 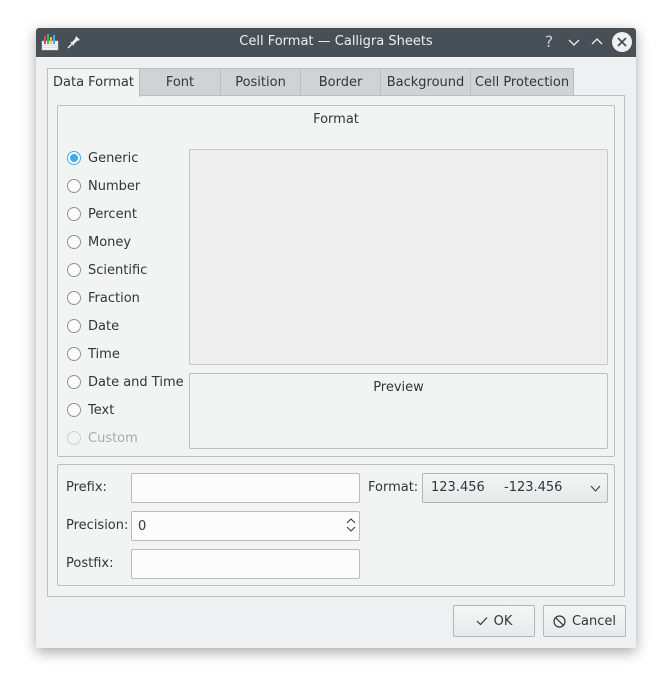 I want to click on radio-number: Number, so click(x=103, y=186).